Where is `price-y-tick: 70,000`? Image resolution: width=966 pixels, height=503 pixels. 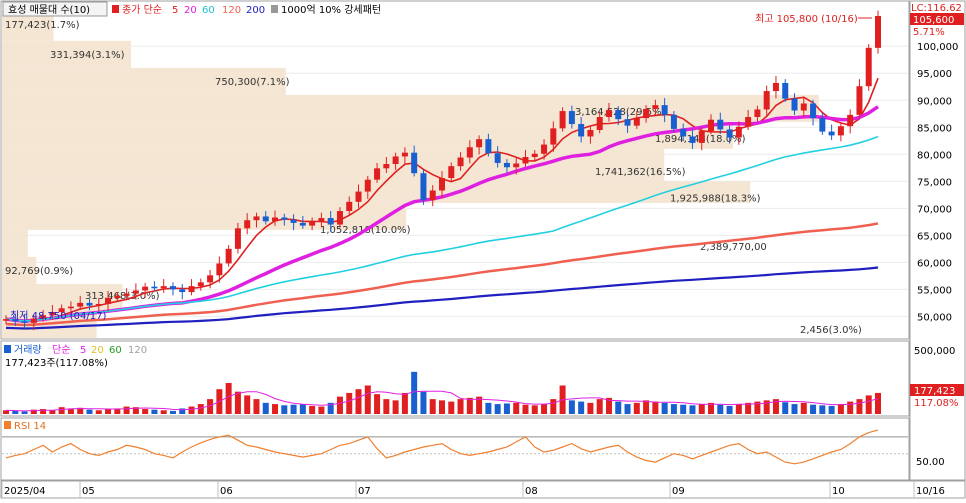
price-y-tick: 70,000 is located at coordinates (934, 209).